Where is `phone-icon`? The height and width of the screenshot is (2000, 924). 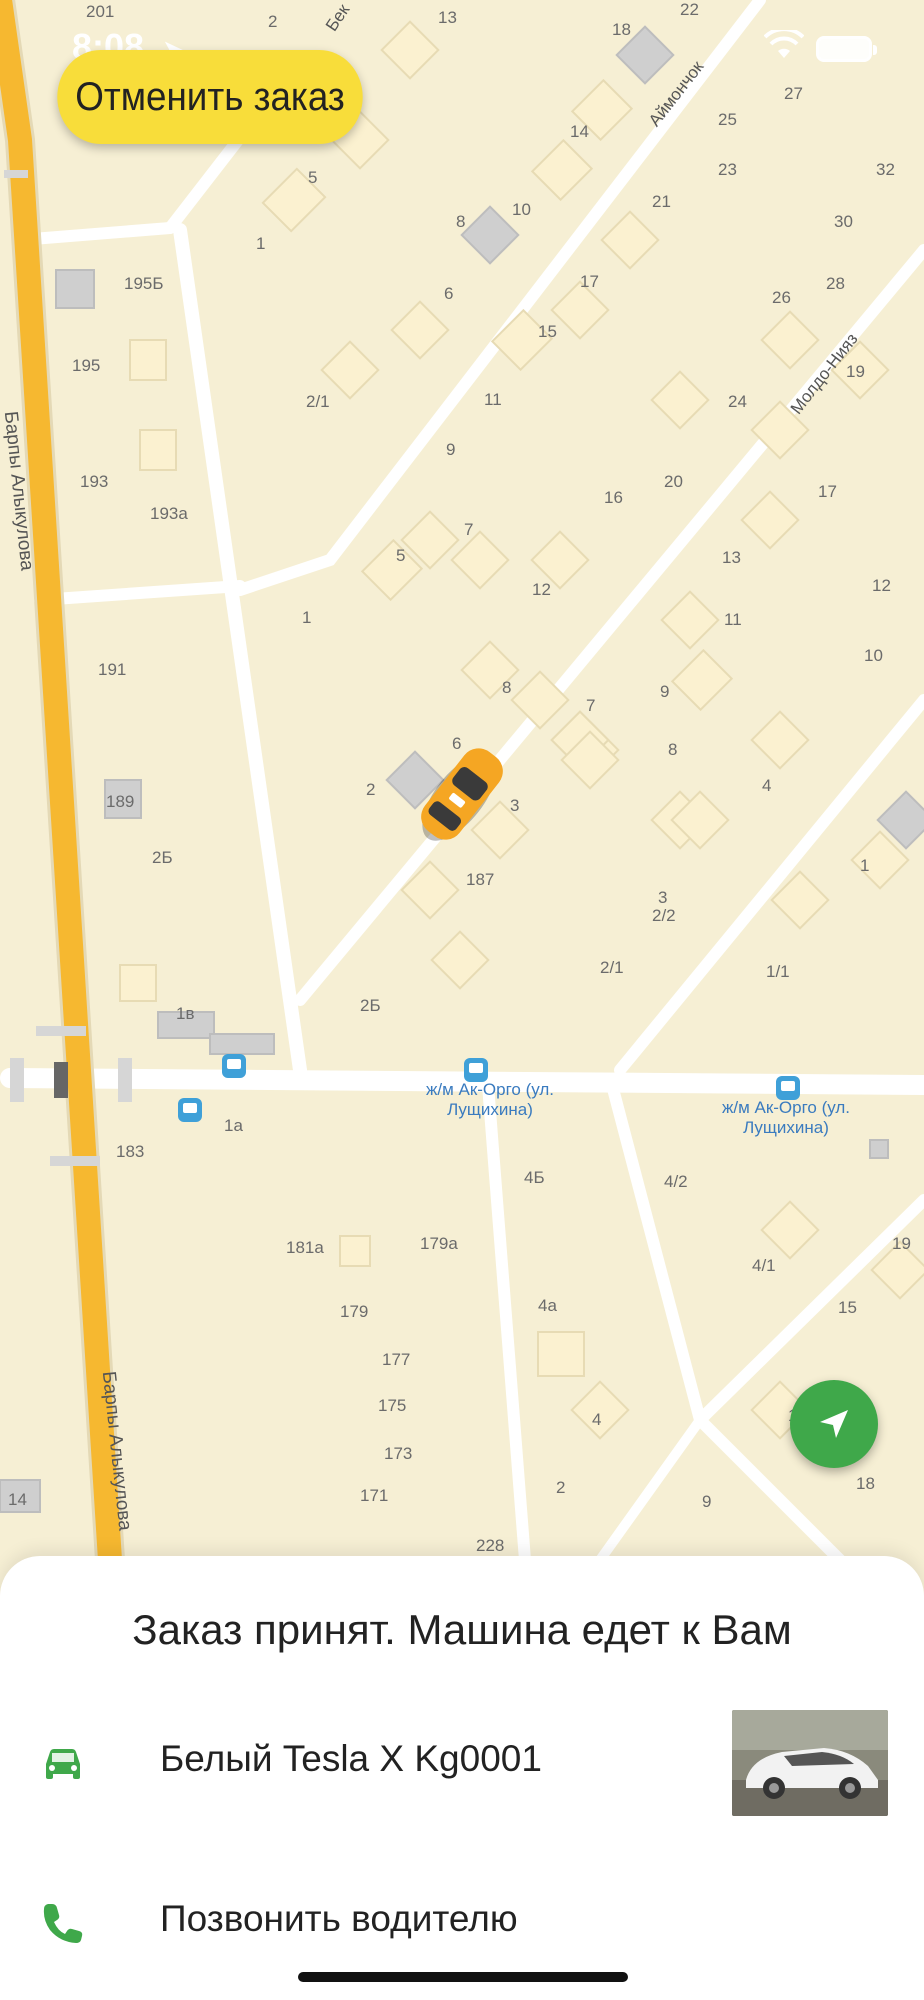
phone-icon is located at coordinates (63, 1923).